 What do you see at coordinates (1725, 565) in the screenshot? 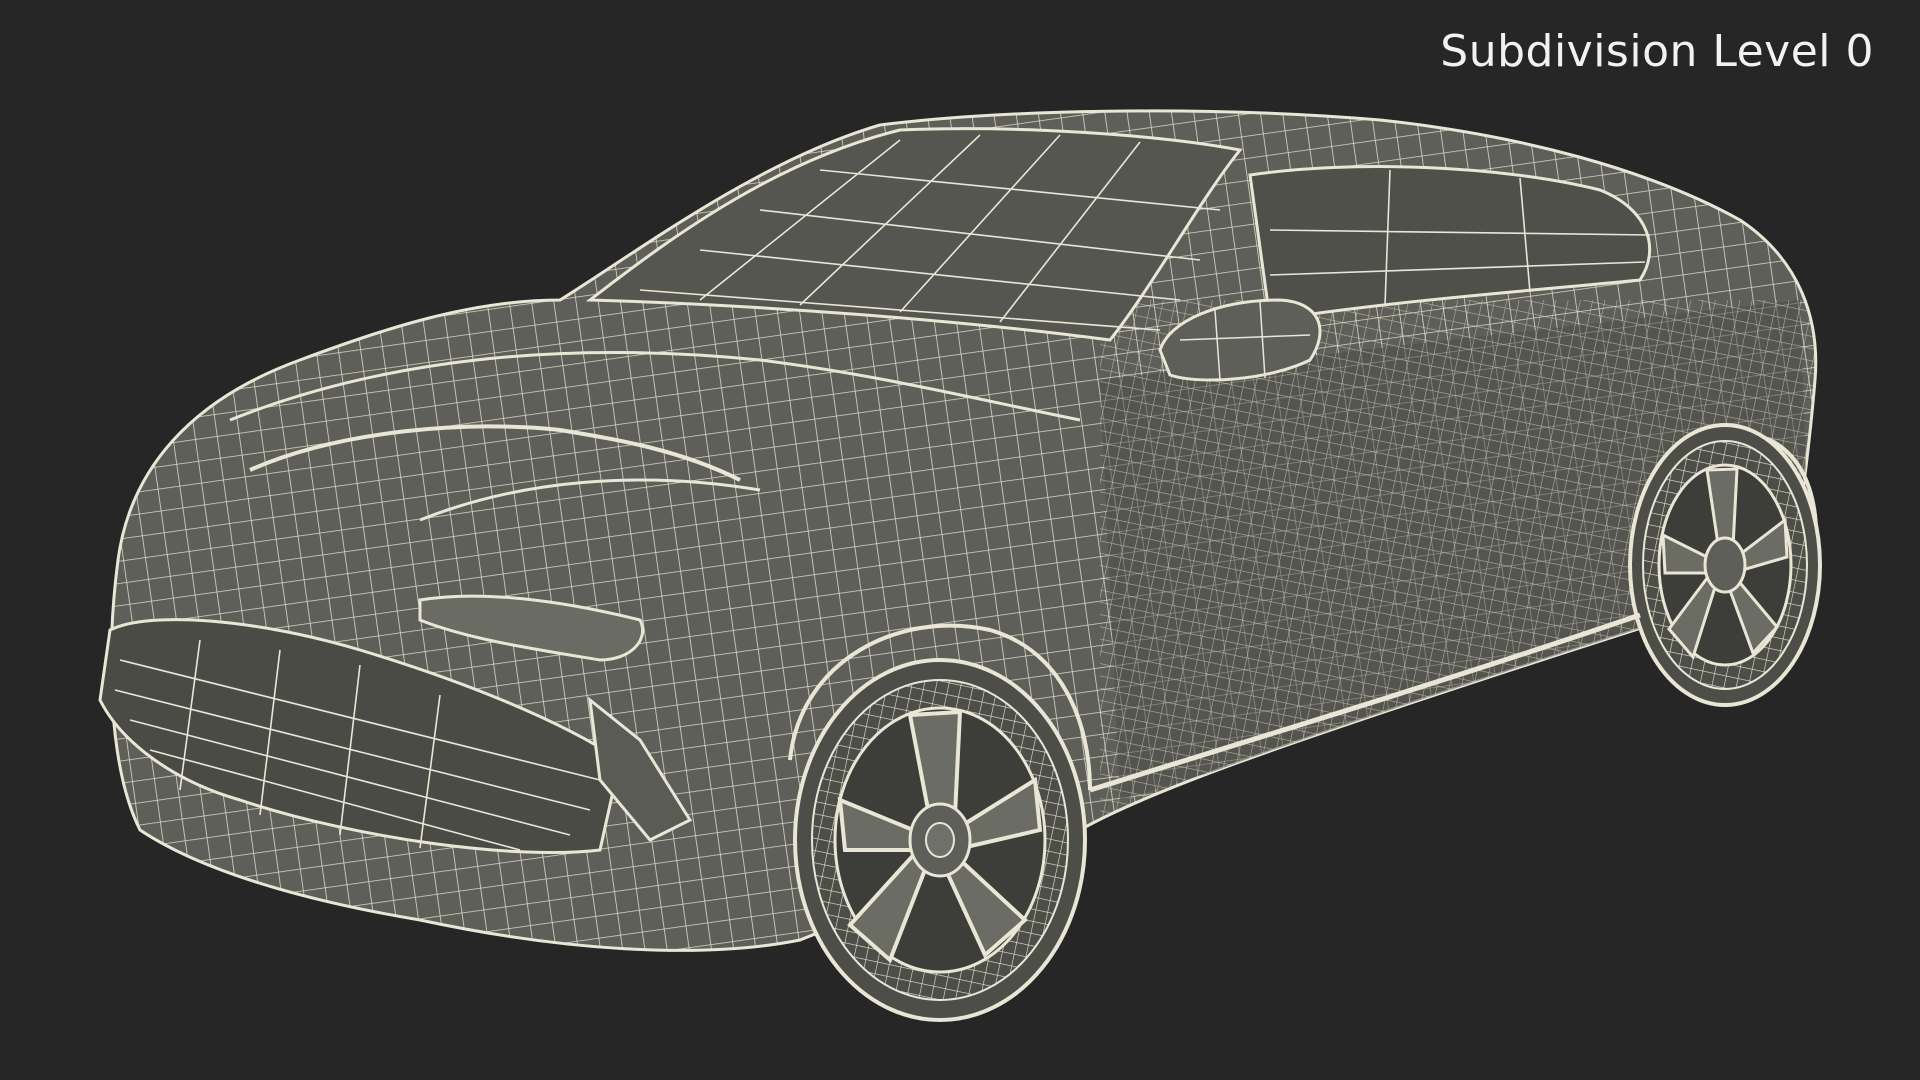
I see `rear-wheel` at bounding box center [1725, 565].